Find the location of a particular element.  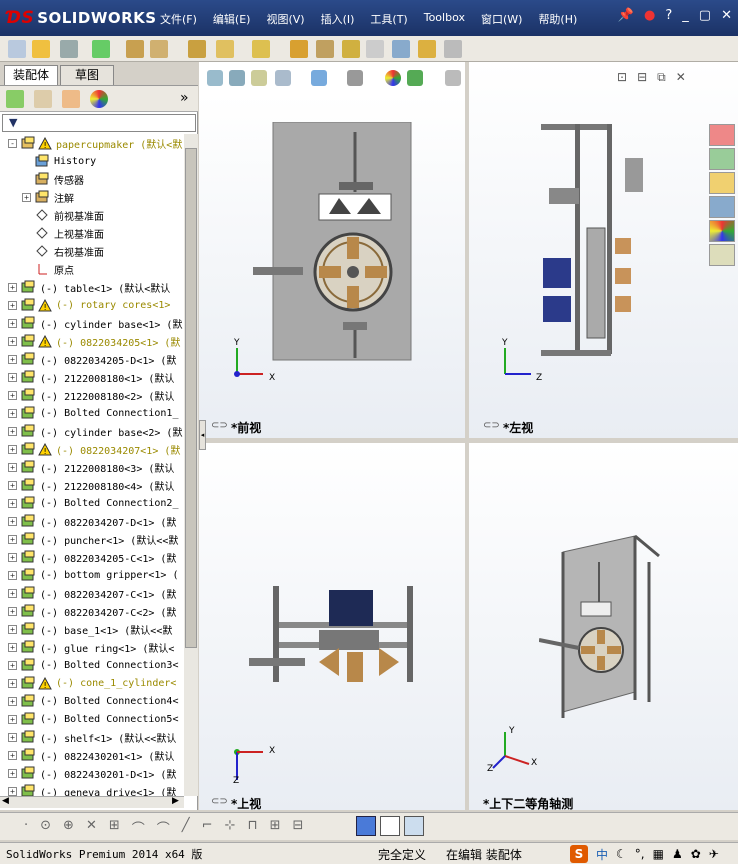

punctuation-icon: °, is located at coordinates (640, 854).